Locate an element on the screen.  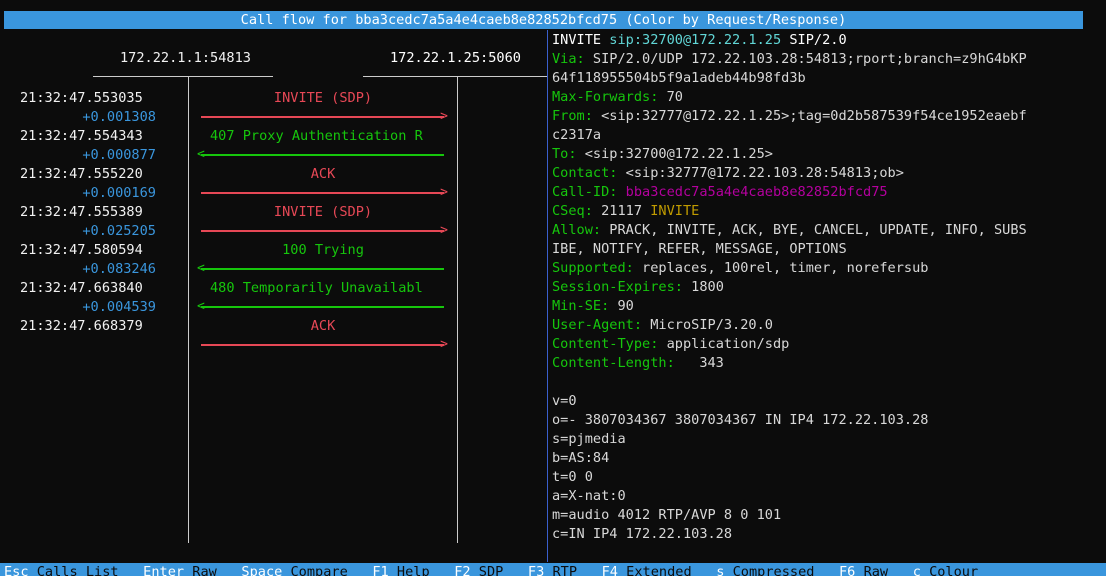
header-min-se: Min-SE: 90 is located at coordinates (593, 306).